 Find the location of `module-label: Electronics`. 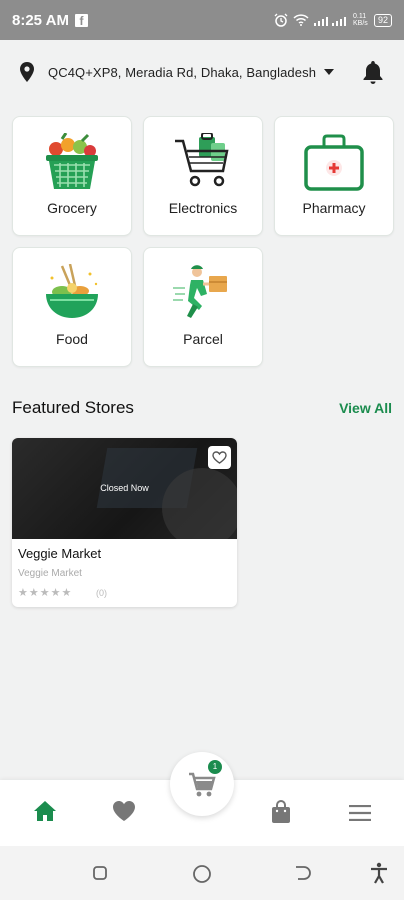

module-label: Electronics is located at coordinates (203, 208).